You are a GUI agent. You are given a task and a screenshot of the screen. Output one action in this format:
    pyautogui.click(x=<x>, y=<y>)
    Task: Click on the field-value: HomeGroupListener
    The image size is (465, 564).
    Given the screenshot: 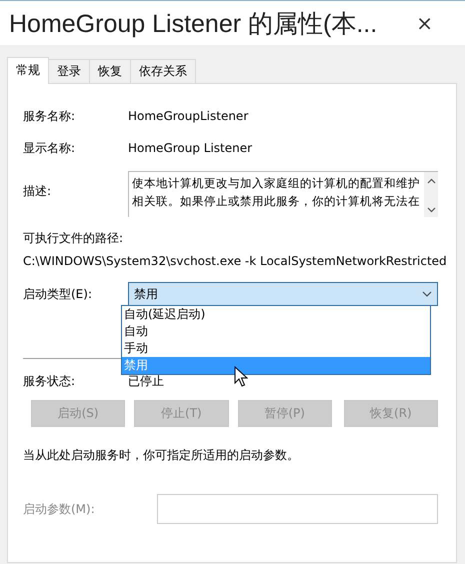 What is the action you would take?
    pyautogui.click(x=188, y=116)
    